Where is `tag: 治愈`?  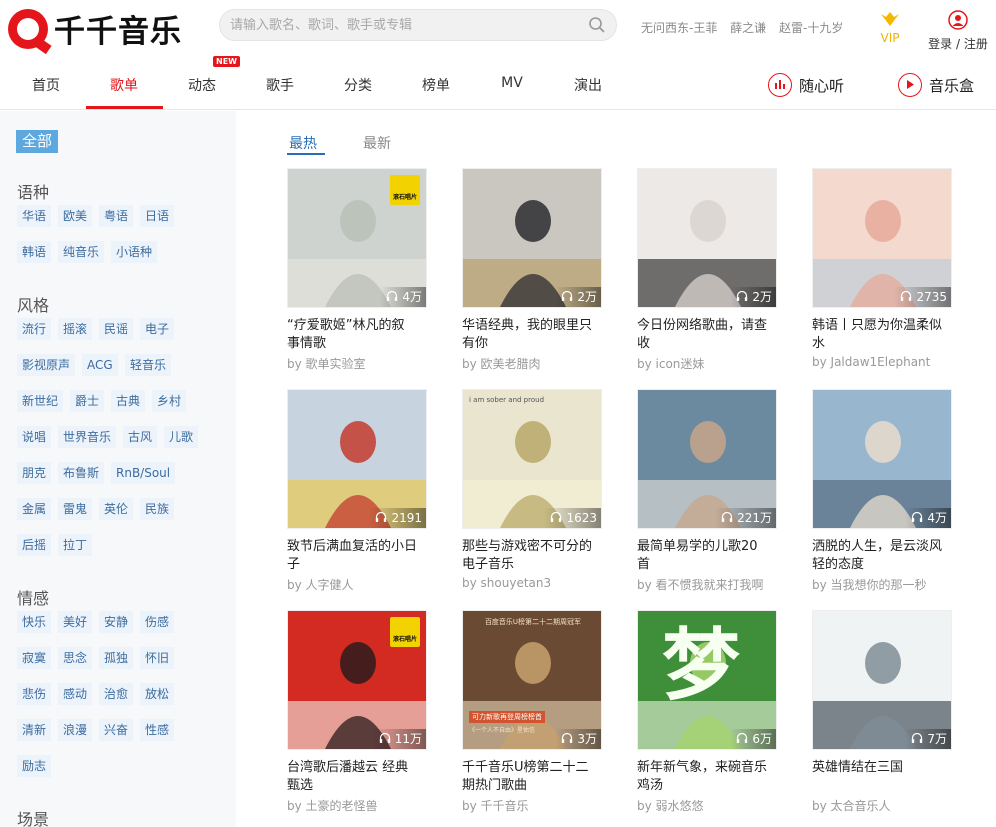 tag: 治愈 is located at coordinates (116, 694).